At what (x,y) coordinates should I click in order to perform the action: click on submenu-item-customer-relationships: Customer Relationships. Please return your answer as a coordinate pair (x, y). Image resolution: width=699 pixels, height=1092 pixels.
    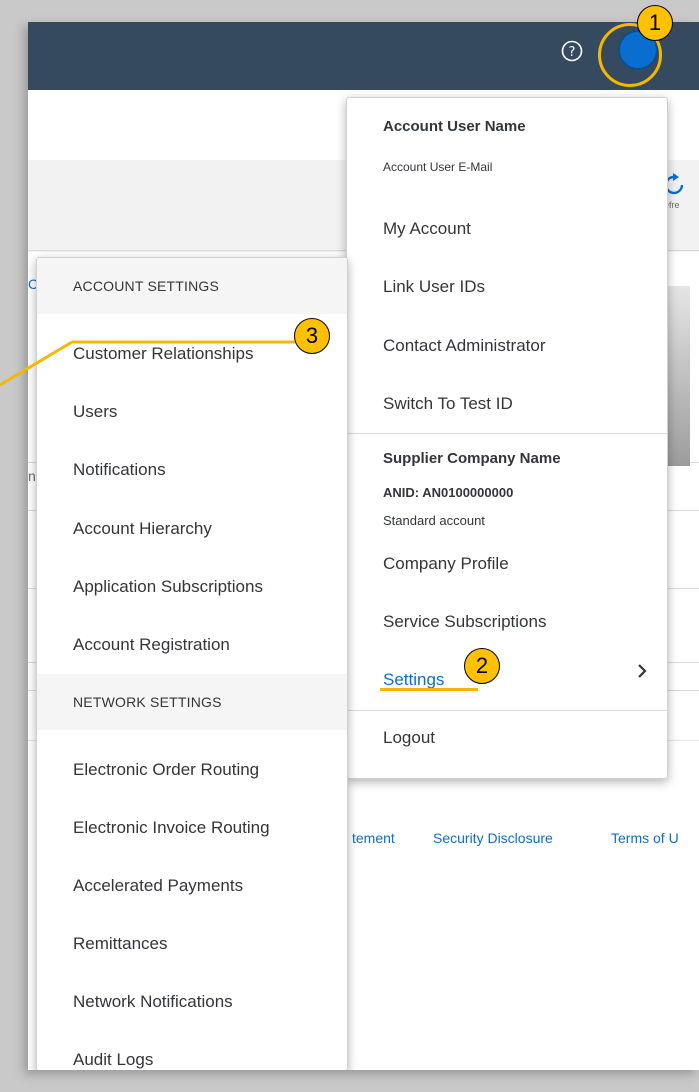
    Looking at the image, I should click on (163, 354).